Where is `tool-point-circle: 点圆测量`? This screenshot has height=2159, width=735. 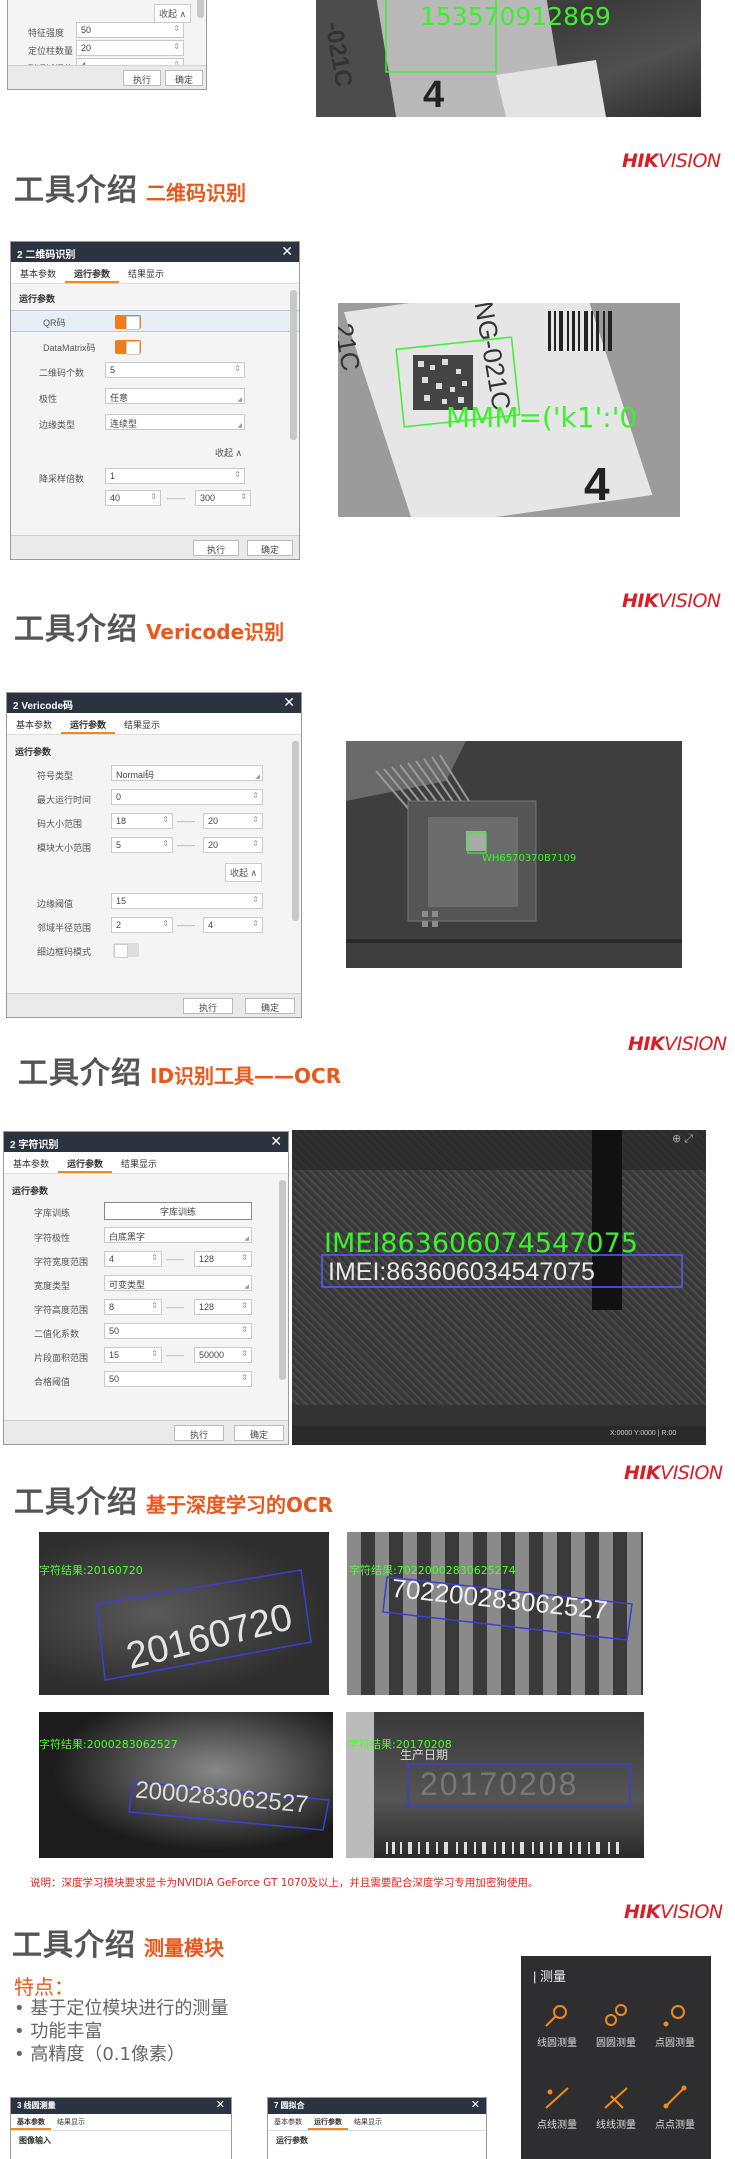 tool-point-circle: 点圆测量 is located at coordinates (675, 2024).